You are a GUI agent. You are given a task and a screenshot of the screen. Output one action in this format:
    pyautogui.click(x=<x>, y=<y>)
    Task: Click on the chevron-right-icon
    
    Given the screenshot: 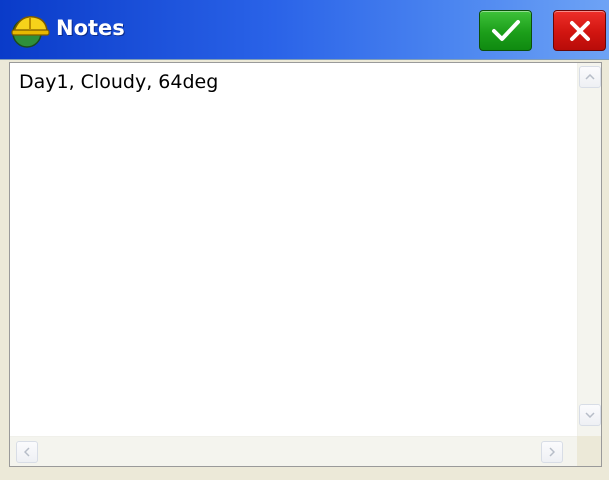 What is the action you would take?
    pyautogui.click(x=552, y=452)
    